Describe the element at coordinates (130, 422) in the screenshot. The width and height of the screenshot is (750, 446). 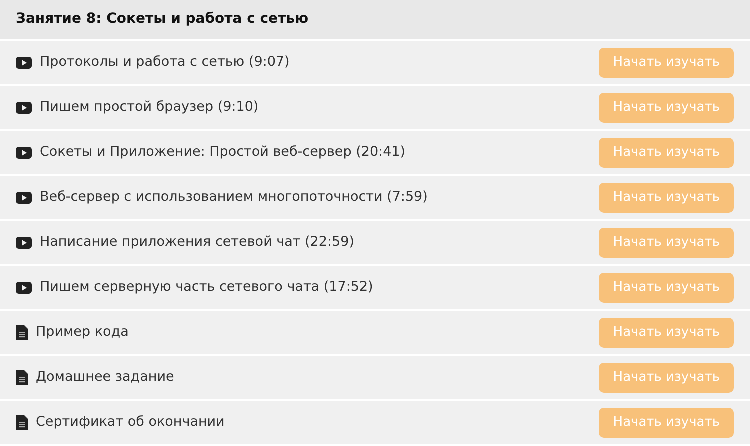
I see `lesson-title: Сертификат об окончании` at that location.